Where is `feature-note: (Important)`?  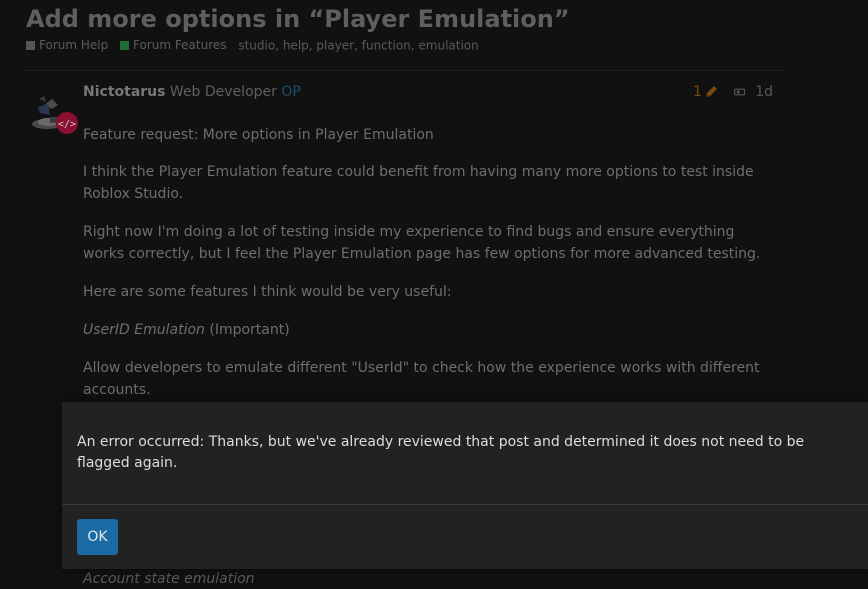 feature-note: (Important) is located at coordinates (247, 330).